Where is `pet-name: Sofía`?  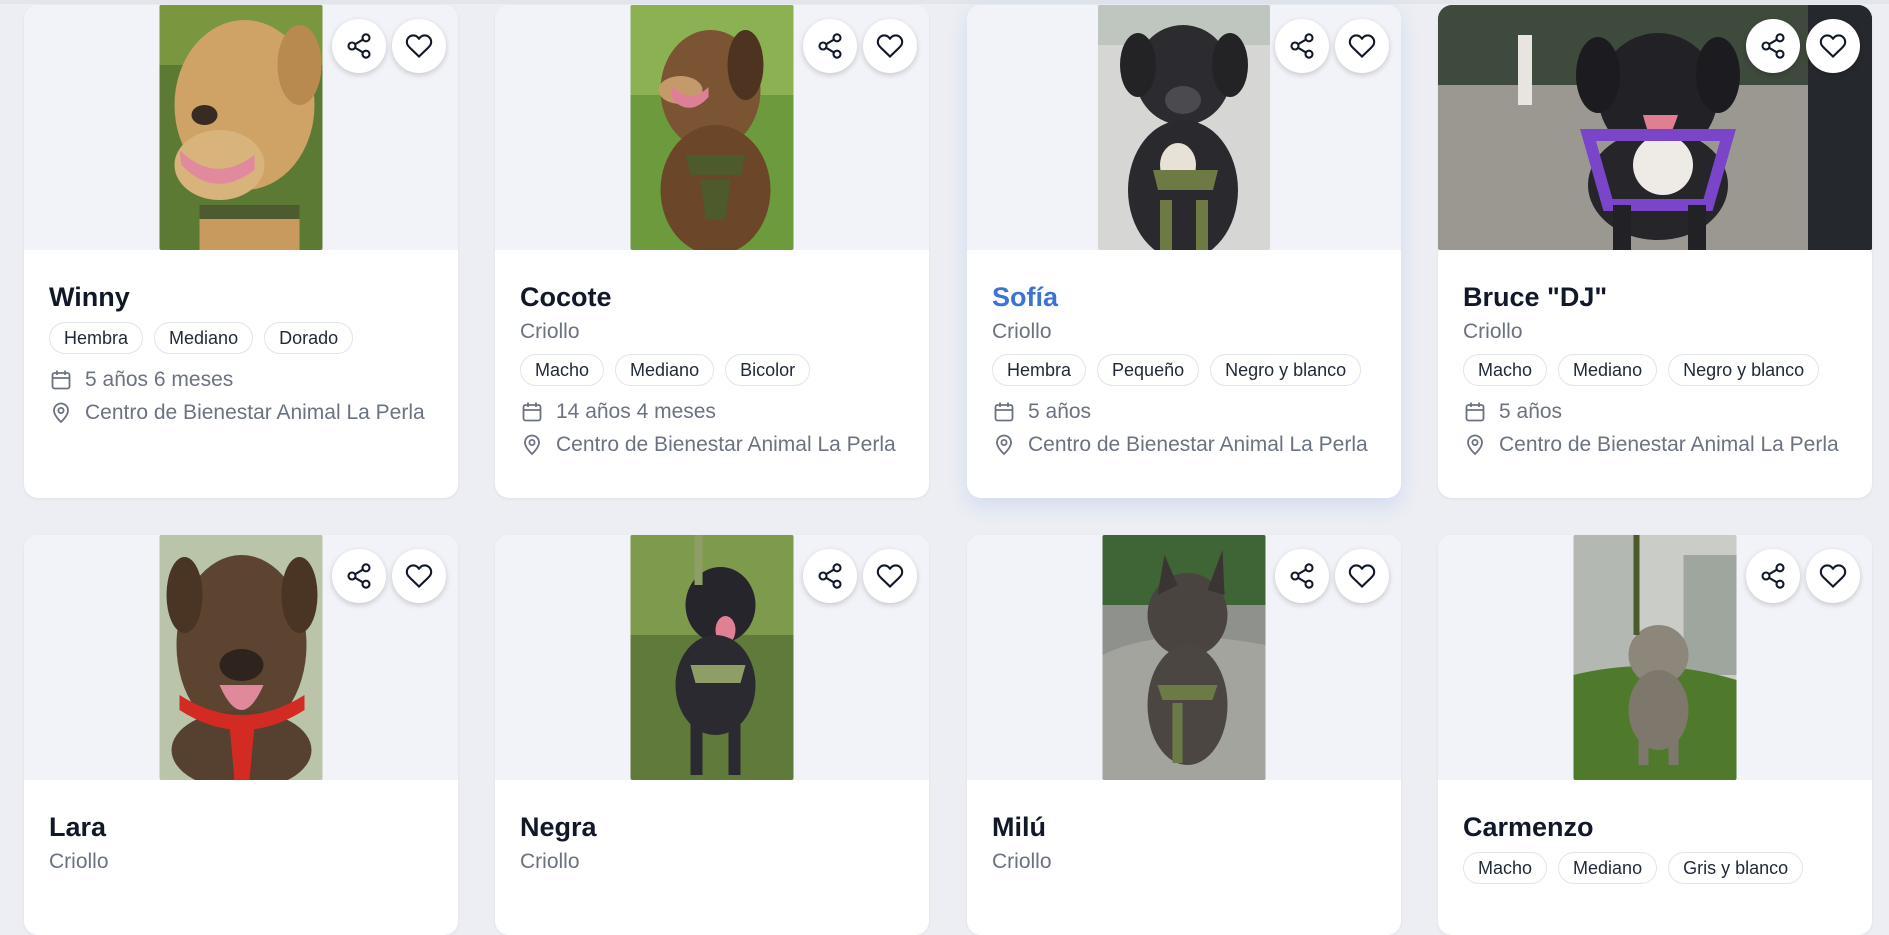
pet-name: Sofía is located at coordinates (1184, 297).